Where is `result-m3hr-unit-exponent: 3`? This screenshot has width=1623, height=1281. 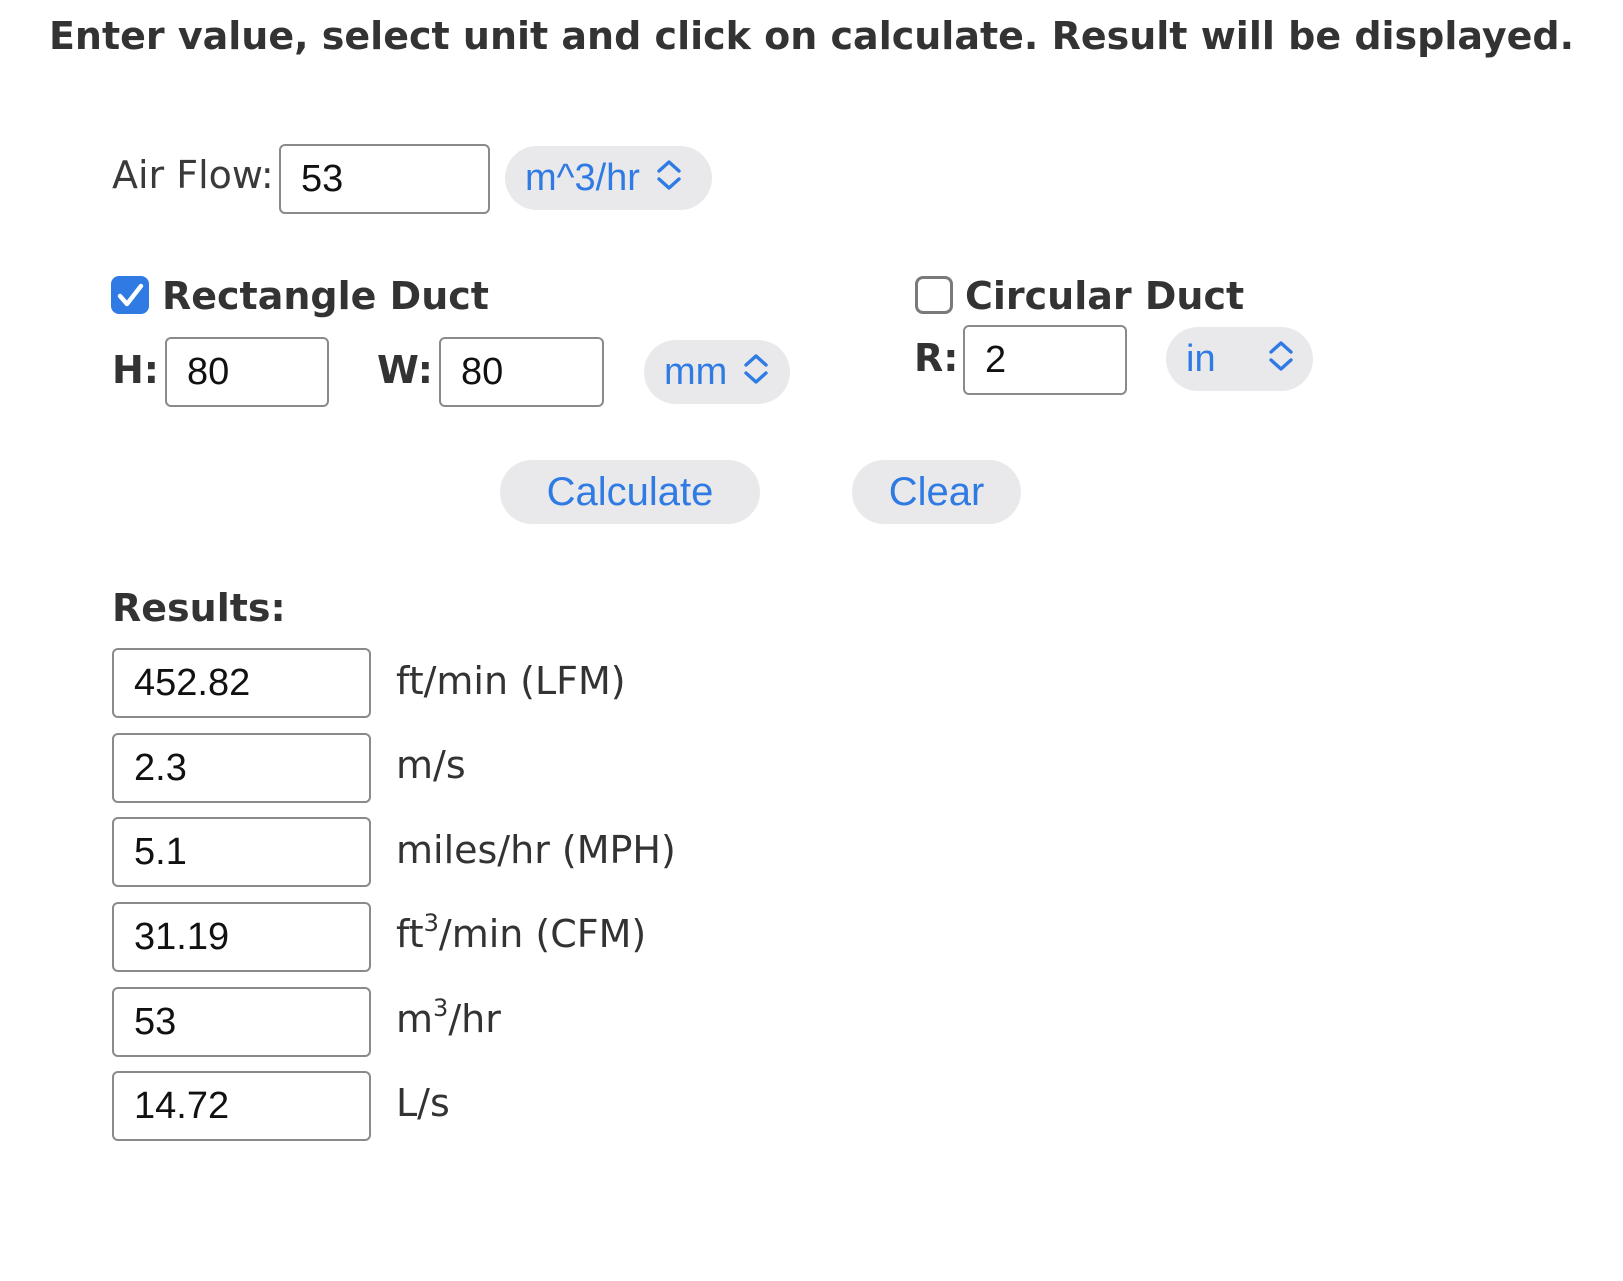
result-m3hr-unit-exponent: 3 is located at coordinates (441, 1008).